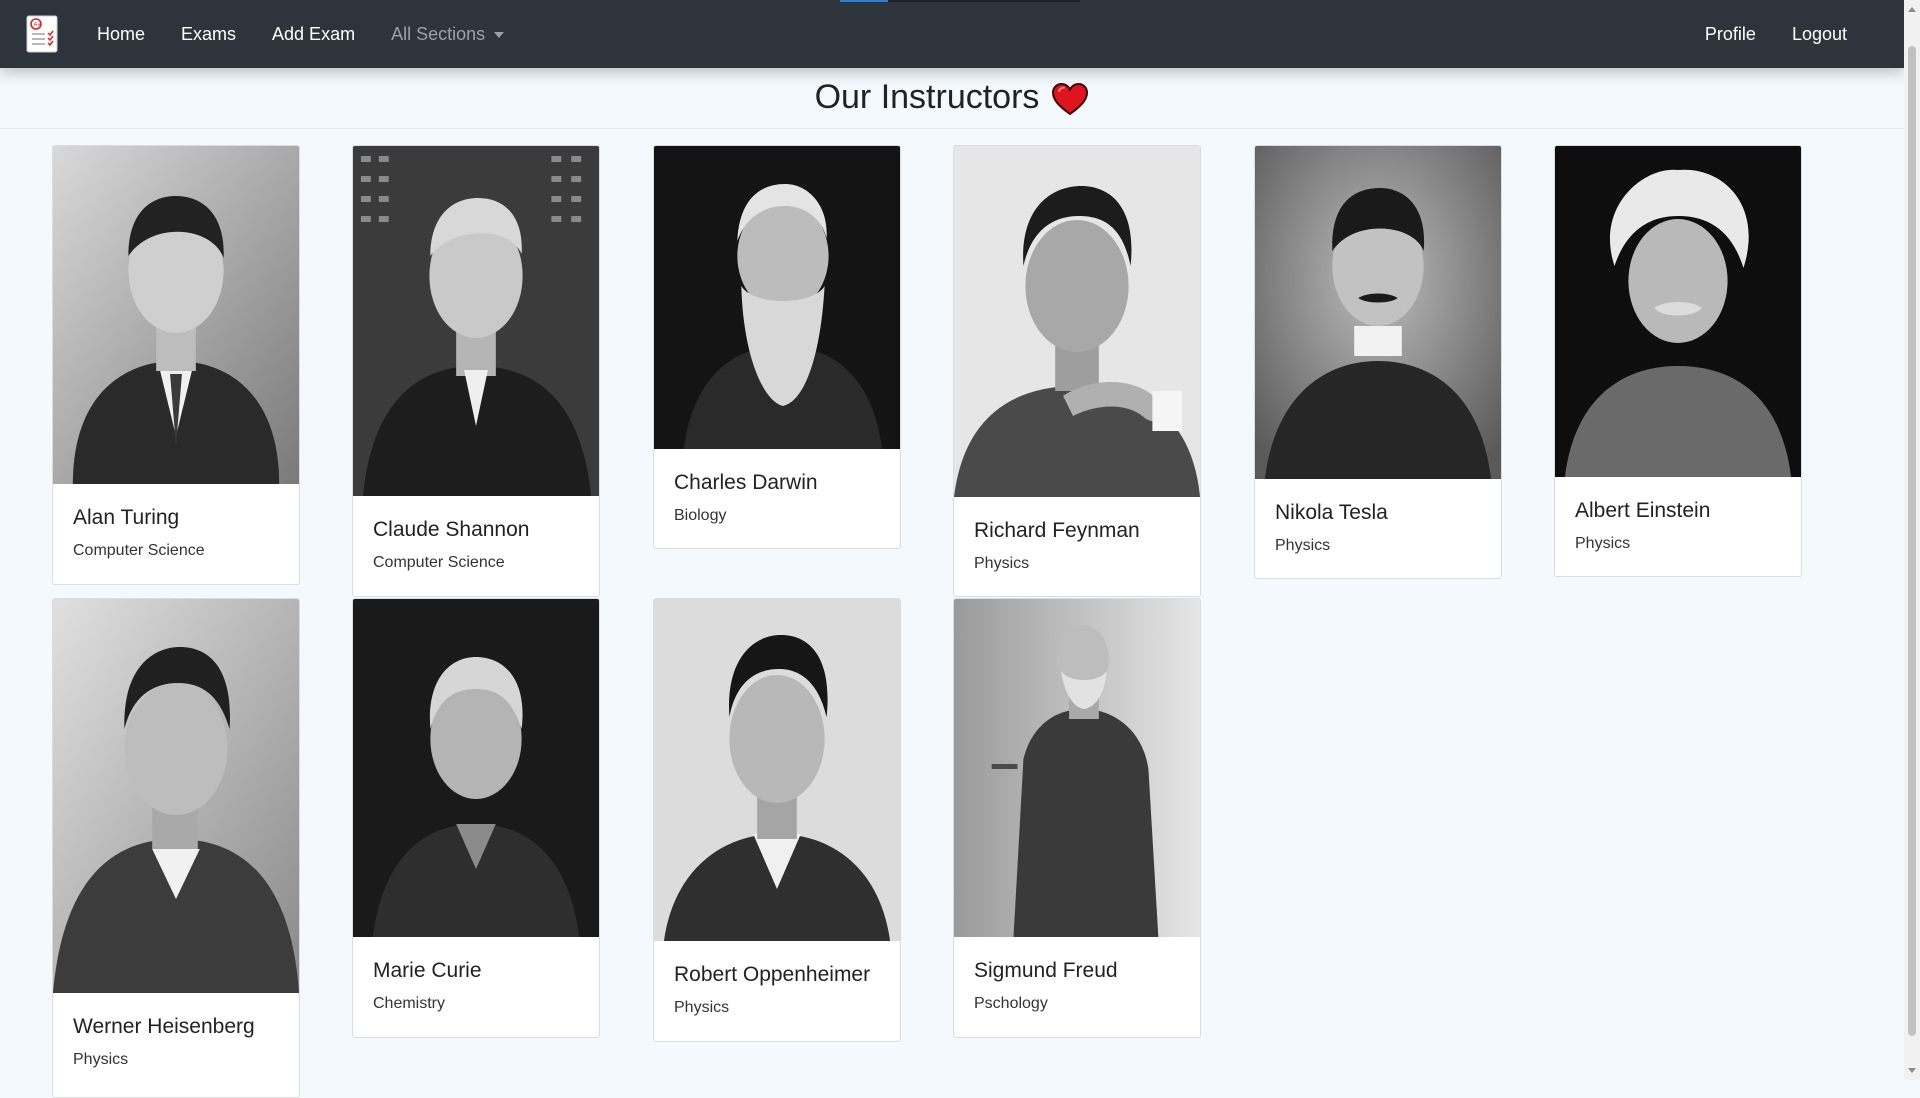  I want to click on card-body: Sigmund Freud Pschology, so click(1077, 975).